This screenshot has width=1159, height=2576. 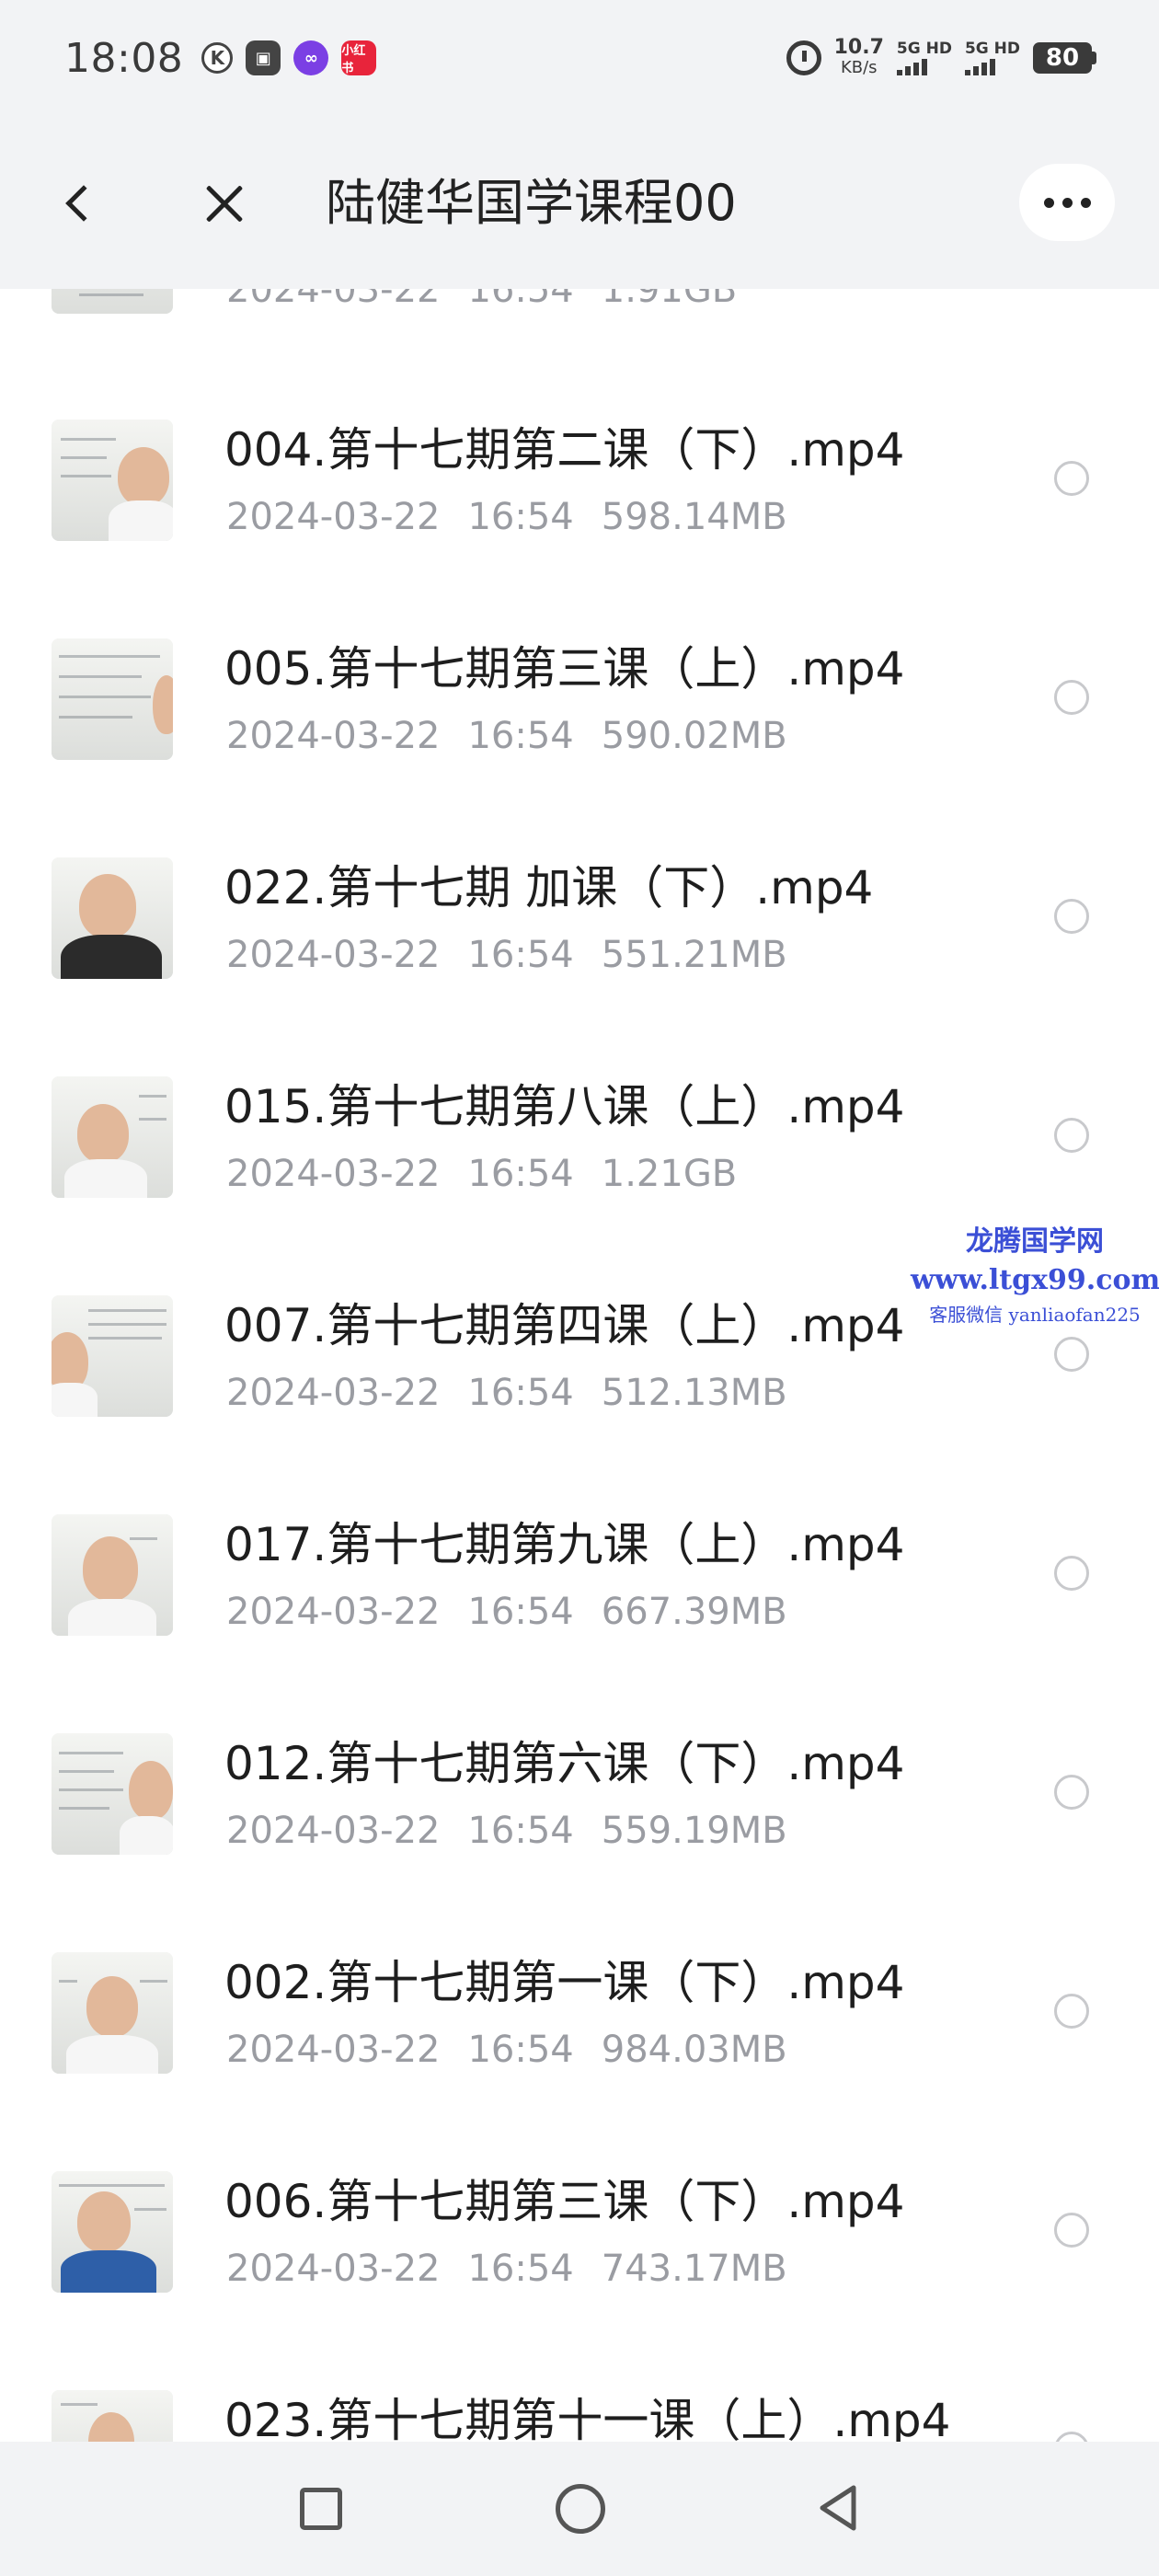 I want to click on red-app-icon: 小红书, so click(x=359, y=57).